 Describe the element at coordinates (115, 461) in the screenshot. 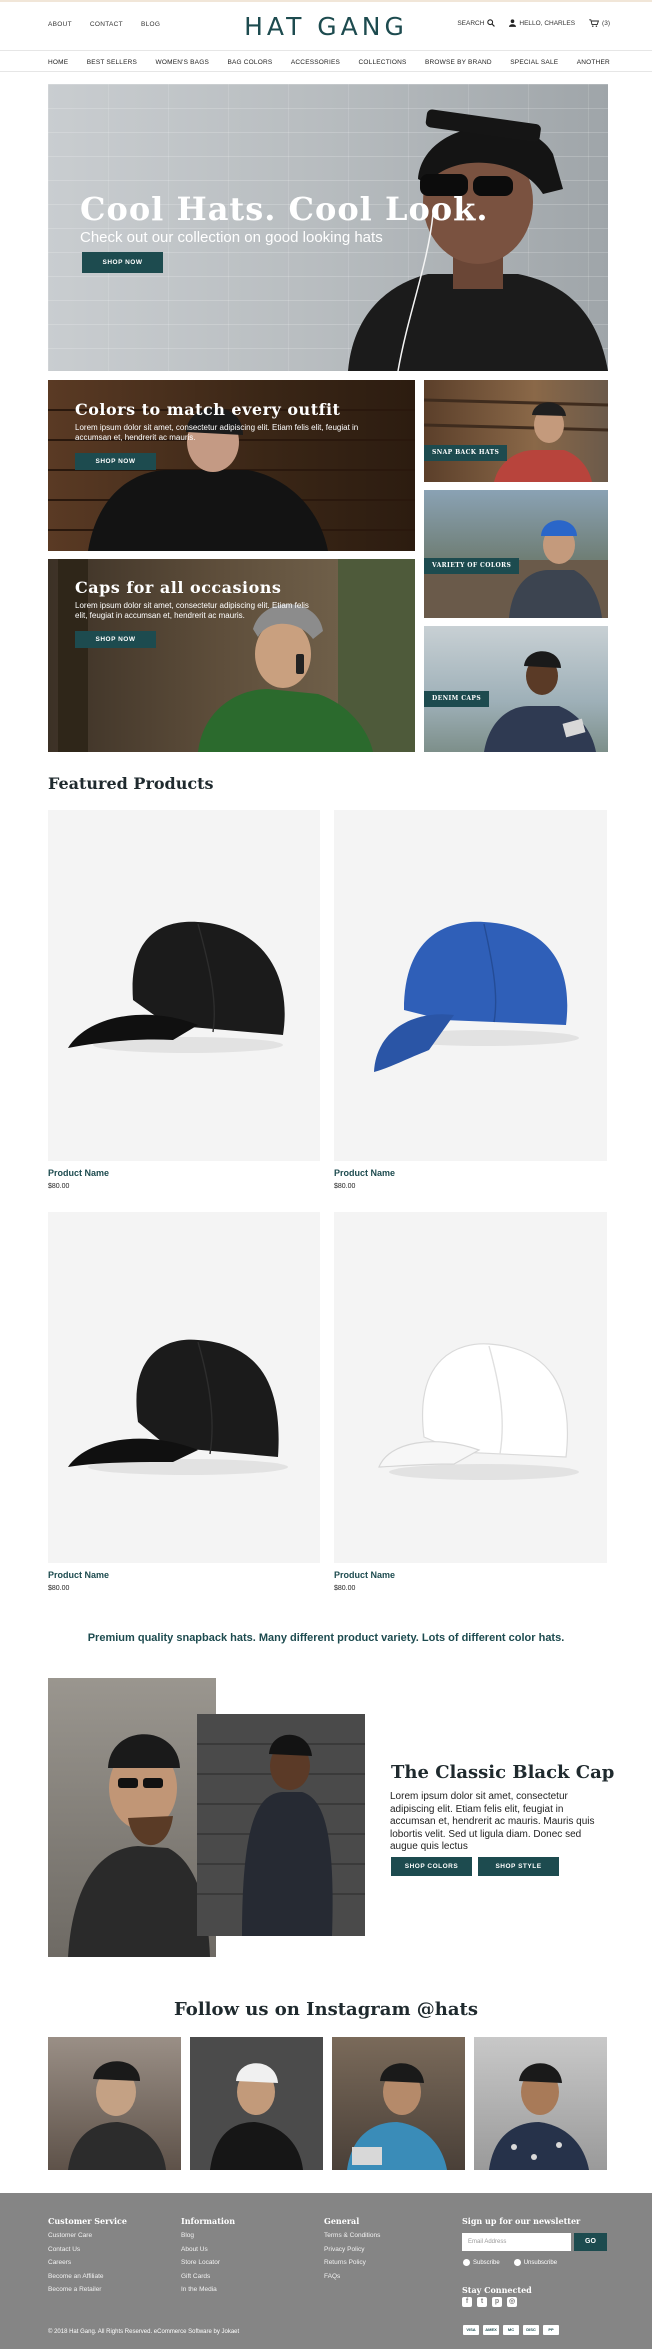

I see `promo-colors-shop-now-button: SHOP NOW` at that location.